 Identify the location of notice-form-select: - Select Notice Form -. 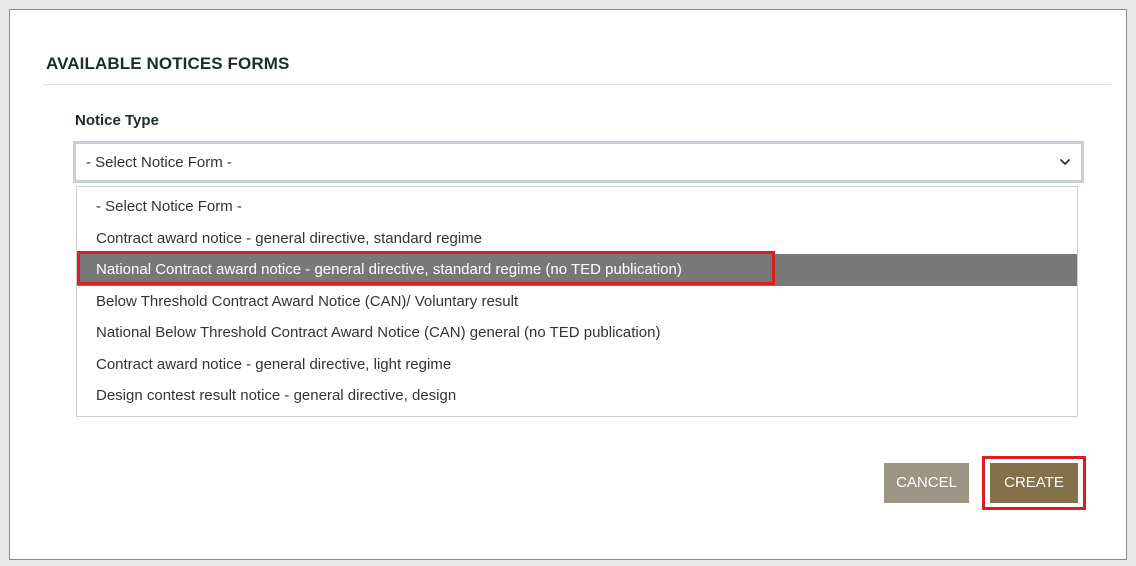
(578, 162).